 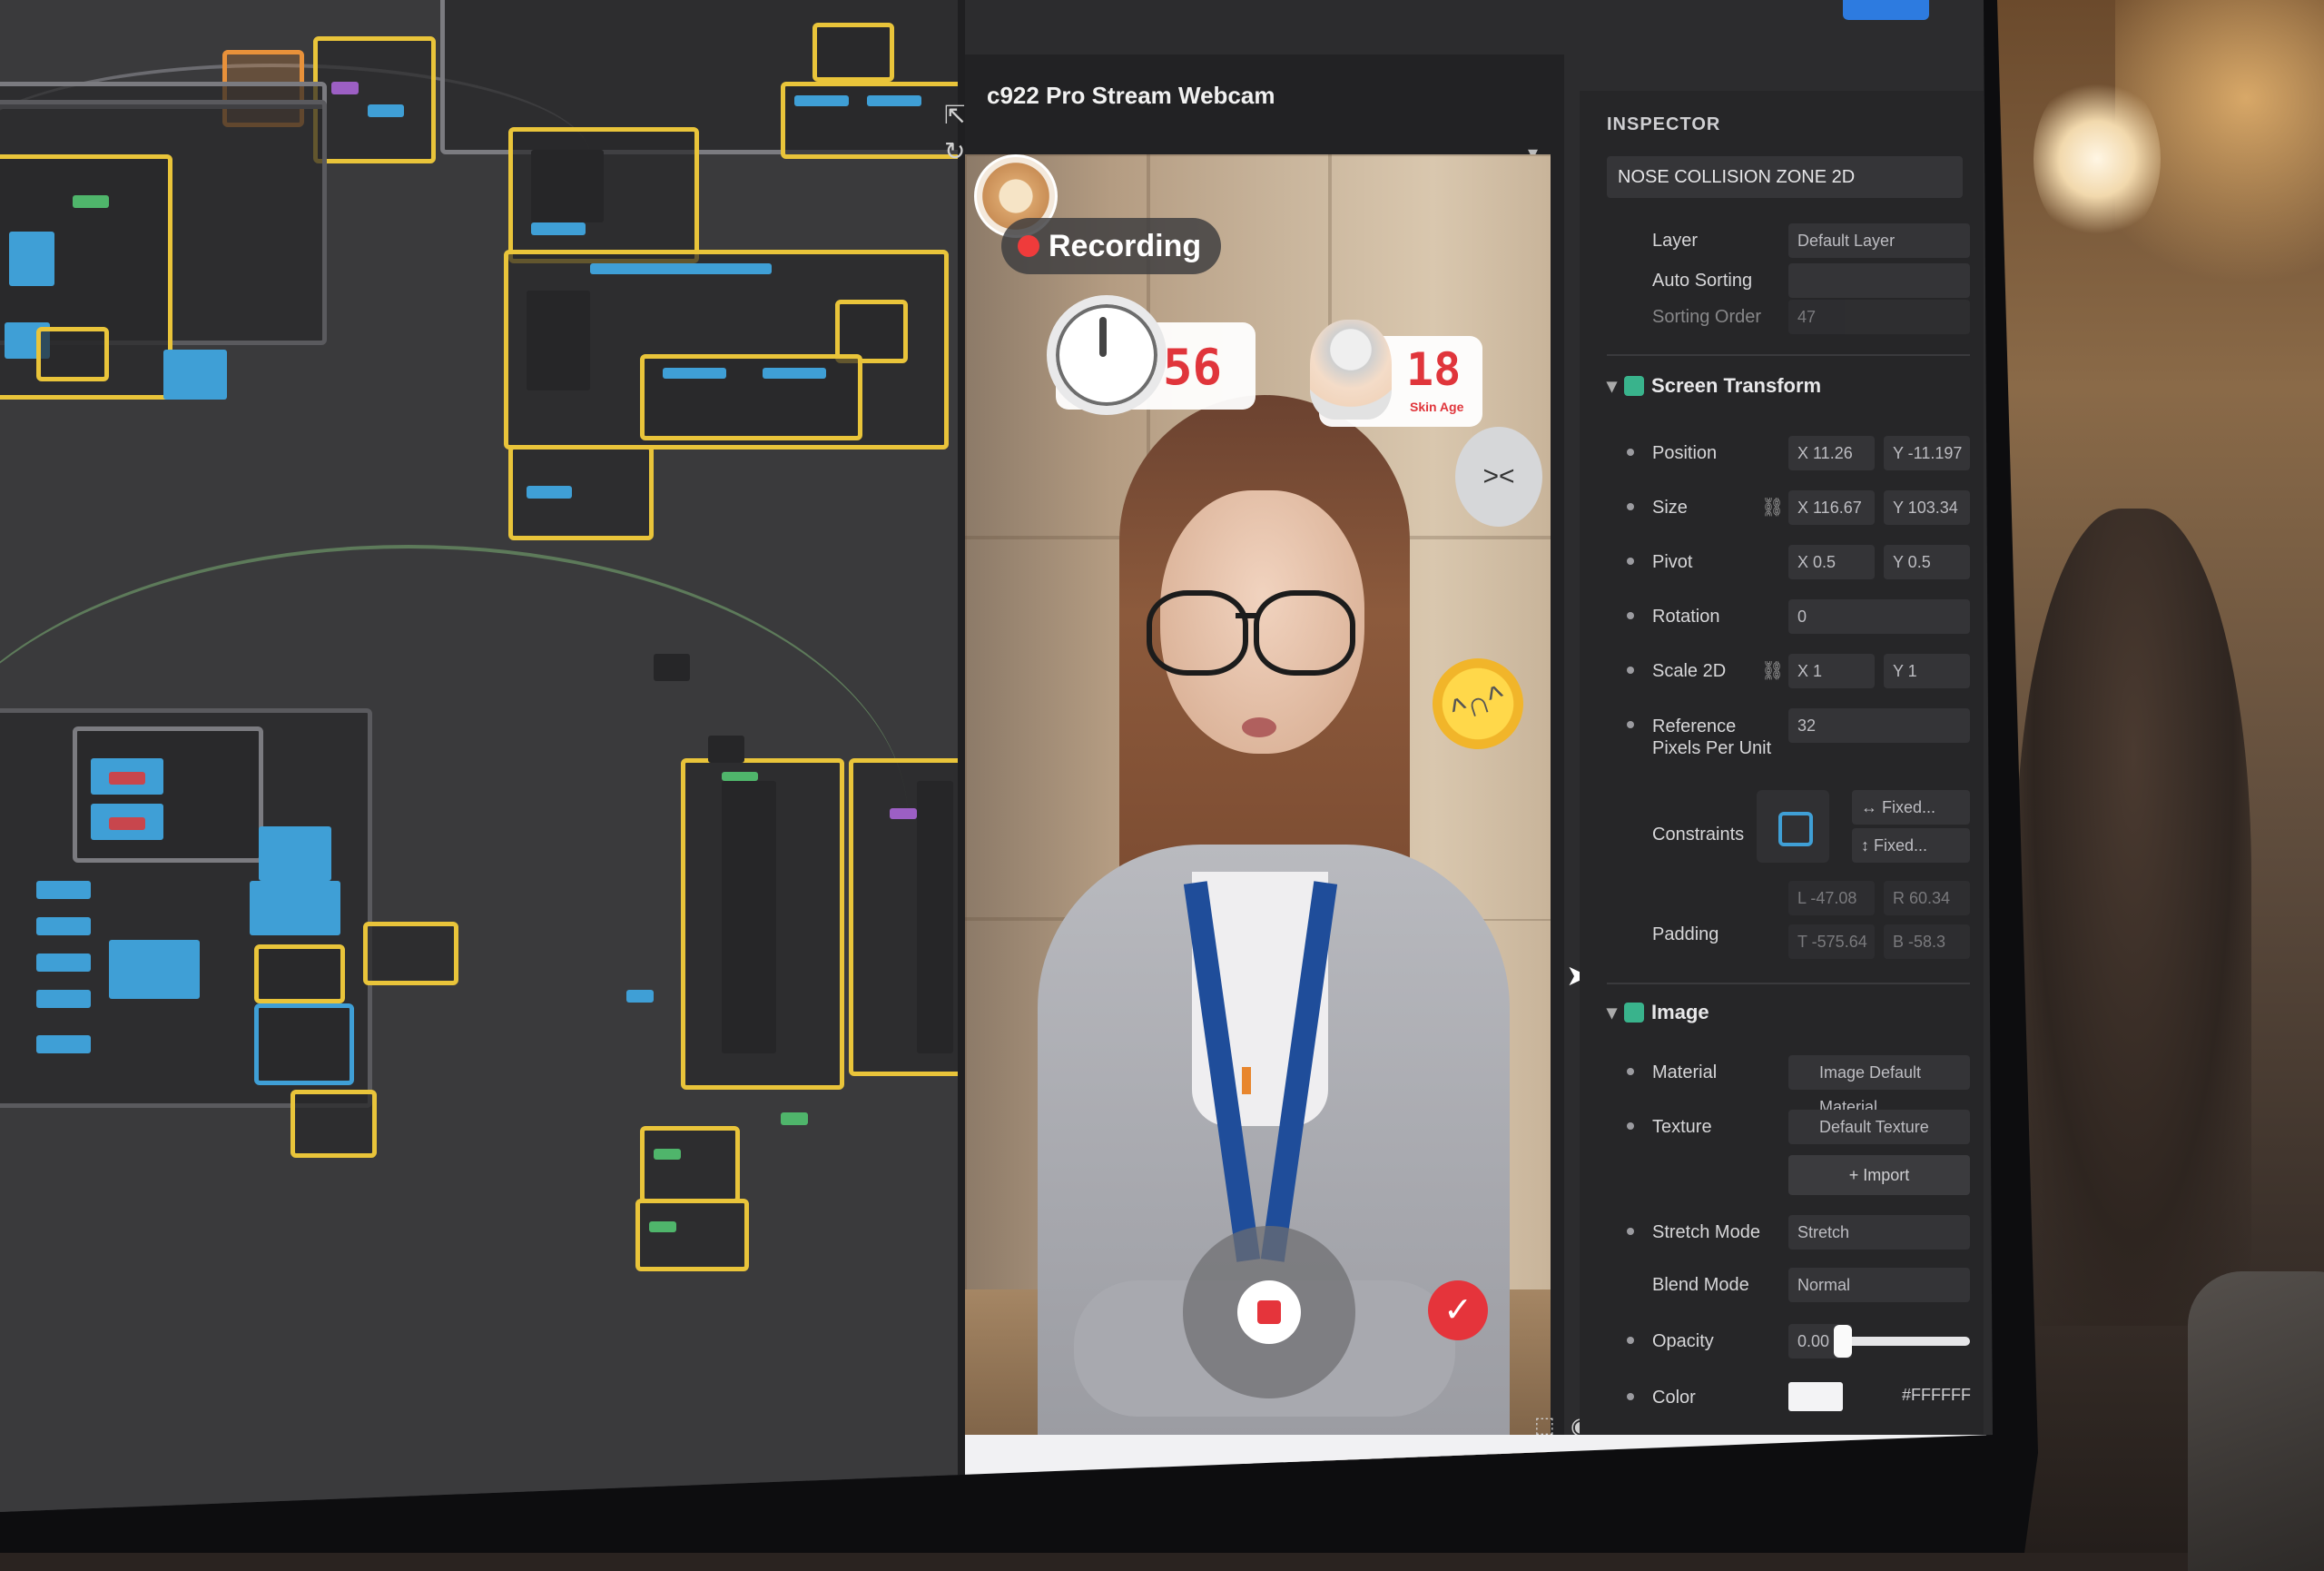 I want to click on size-x-field: X 116.67, so click(x=1831, y=507).